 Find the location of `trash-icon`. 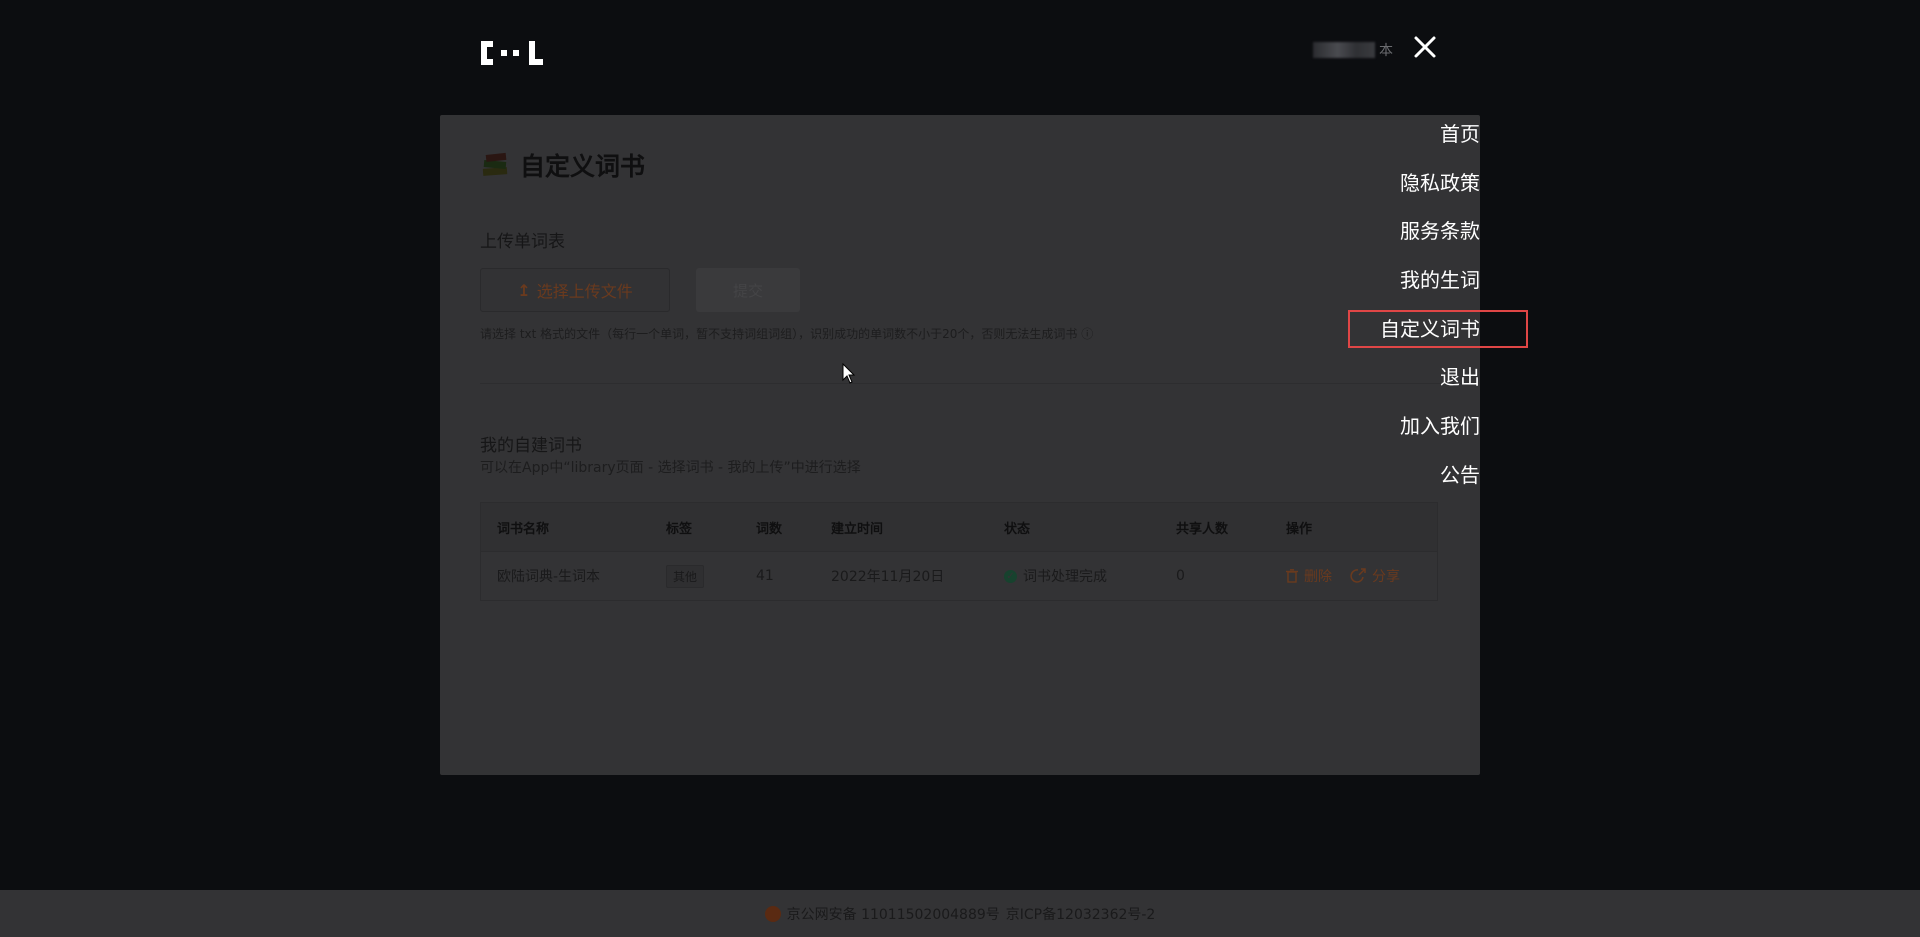

trash-icon is located at coordinates (1292, 576).